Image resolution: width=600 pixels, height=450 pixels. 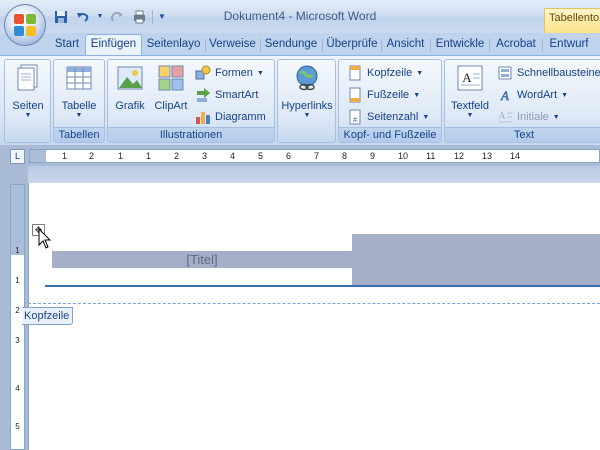 I want to click on tab-entwicklertools: Entwickle, so click(x=460, y=45).